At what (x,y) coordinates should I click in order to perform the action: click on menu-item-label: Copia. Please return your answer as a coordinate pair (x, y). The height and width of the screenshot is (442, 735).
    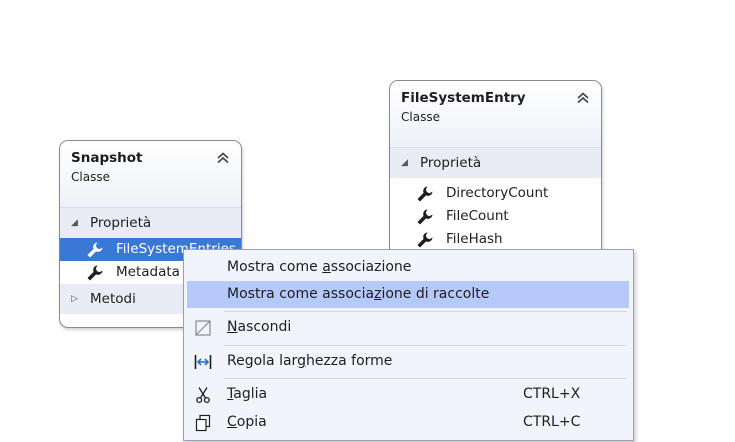
    Looking at the image, I should click on (247, 422).